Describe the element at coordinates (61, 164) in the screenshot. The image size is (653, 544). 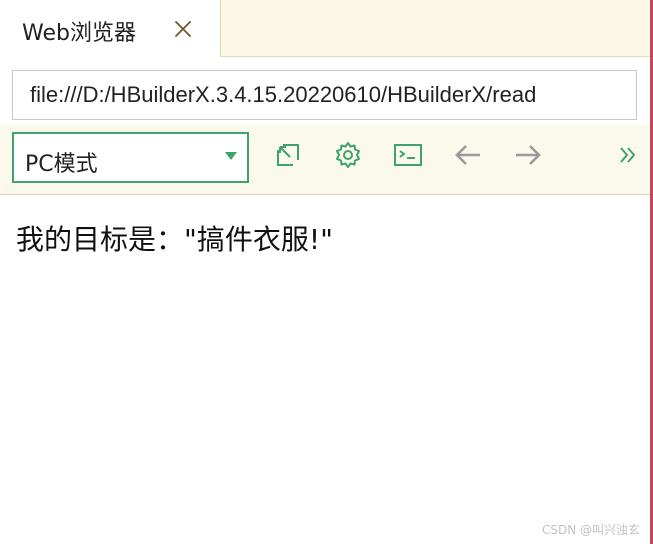
I see `mode-select-value: PC模式` at that location.